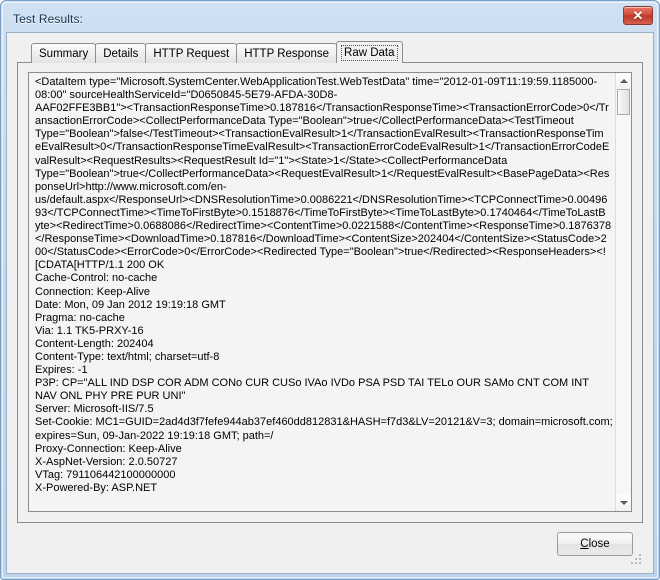 The width and height of the screenshot is (660, 580). Describe the element at coordinates (584, 544) in the screenshot. I see `close-button-accel: C` at that location.